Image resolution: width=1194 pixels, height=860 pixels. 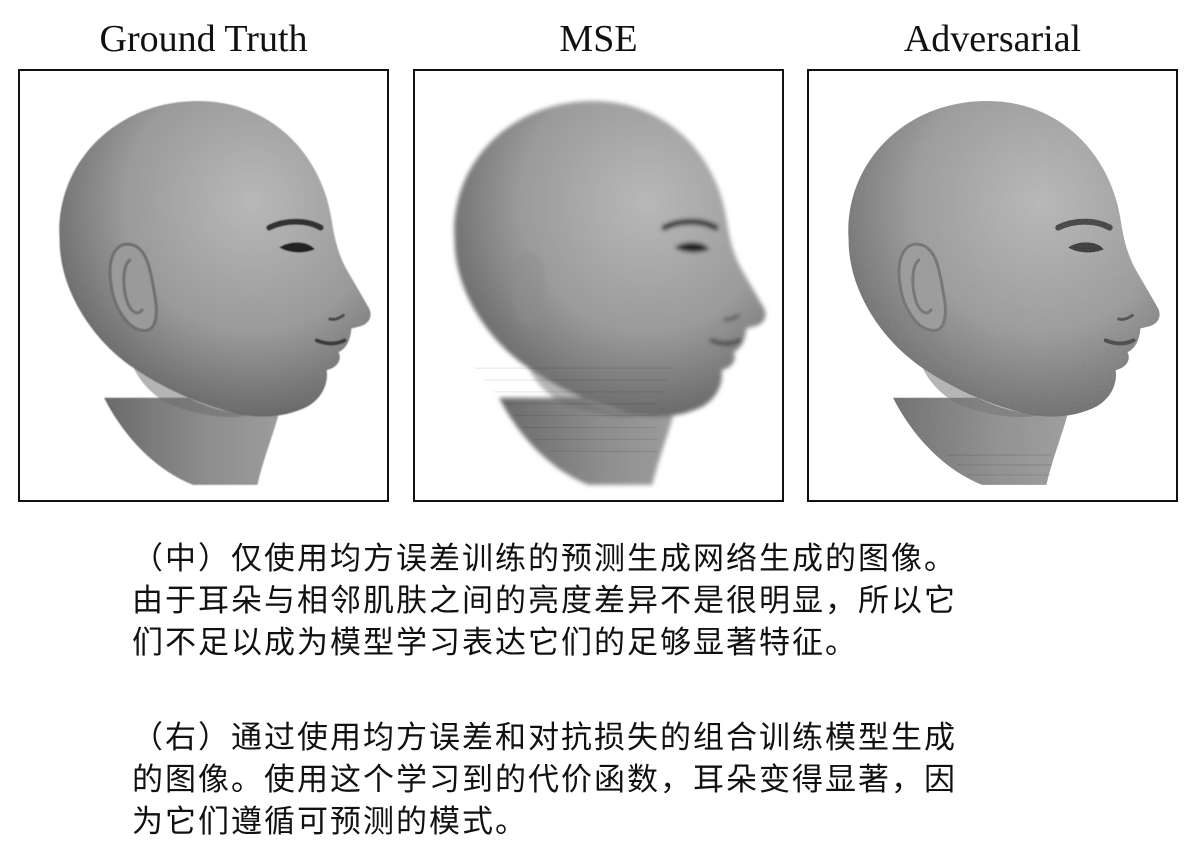 I want to click on caption-line: 们不足以成为模型学习表达它们的足够显著特征。, so click(x=495, y=643).